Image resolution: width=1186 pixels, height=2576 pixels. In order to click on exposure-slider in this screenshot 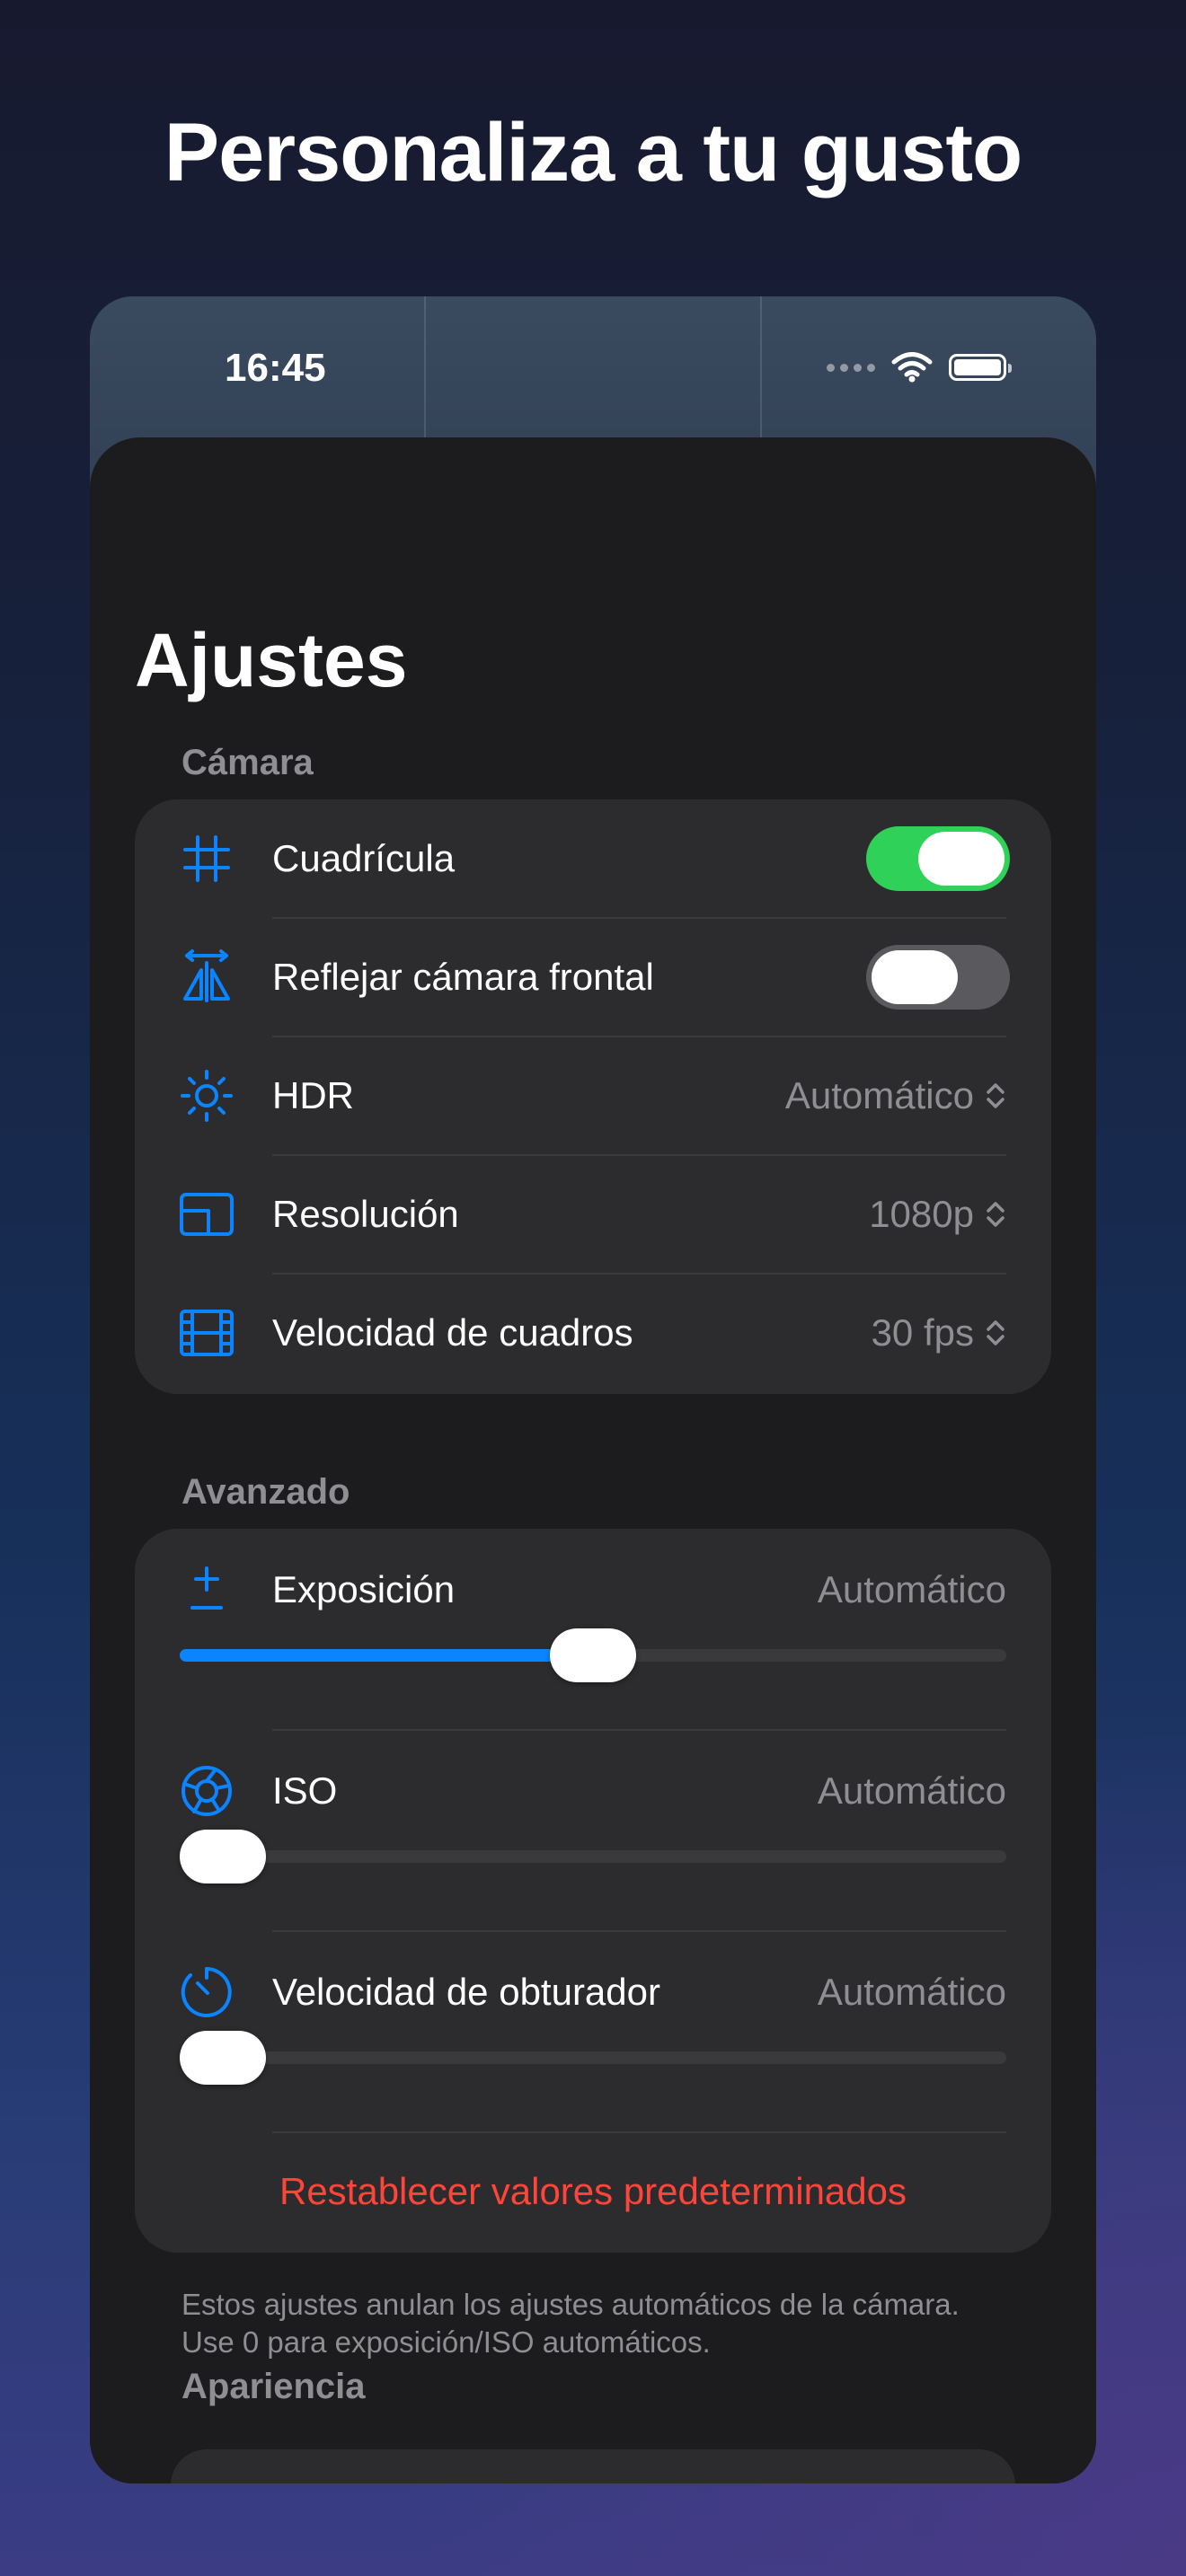, I will do `click(593, 1655)`.